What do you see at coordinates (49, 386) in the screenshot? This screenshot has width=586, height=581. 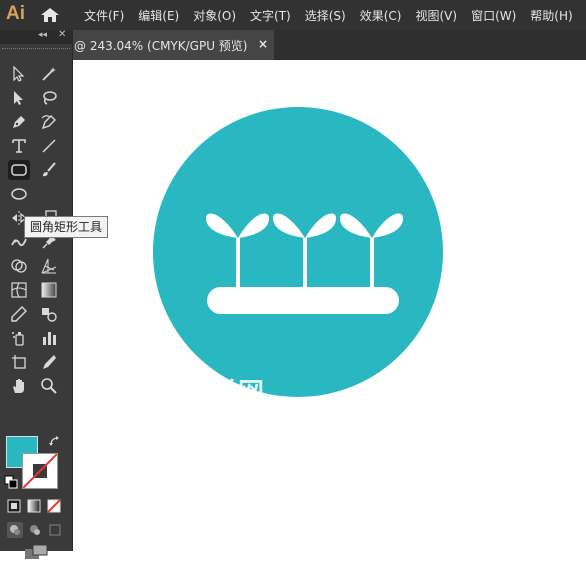 I see `zoom-tool-icon` at bounding box center [49, 386].